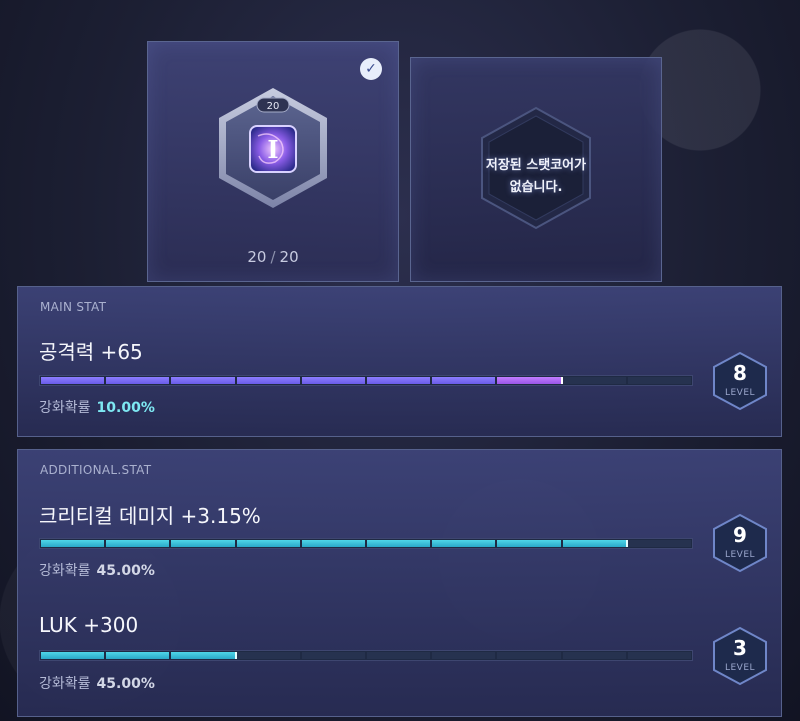 Image resolution: width=800 pixels, height=721 pixels. I want to click on main-stat-progress-bar, so click(366, 380).